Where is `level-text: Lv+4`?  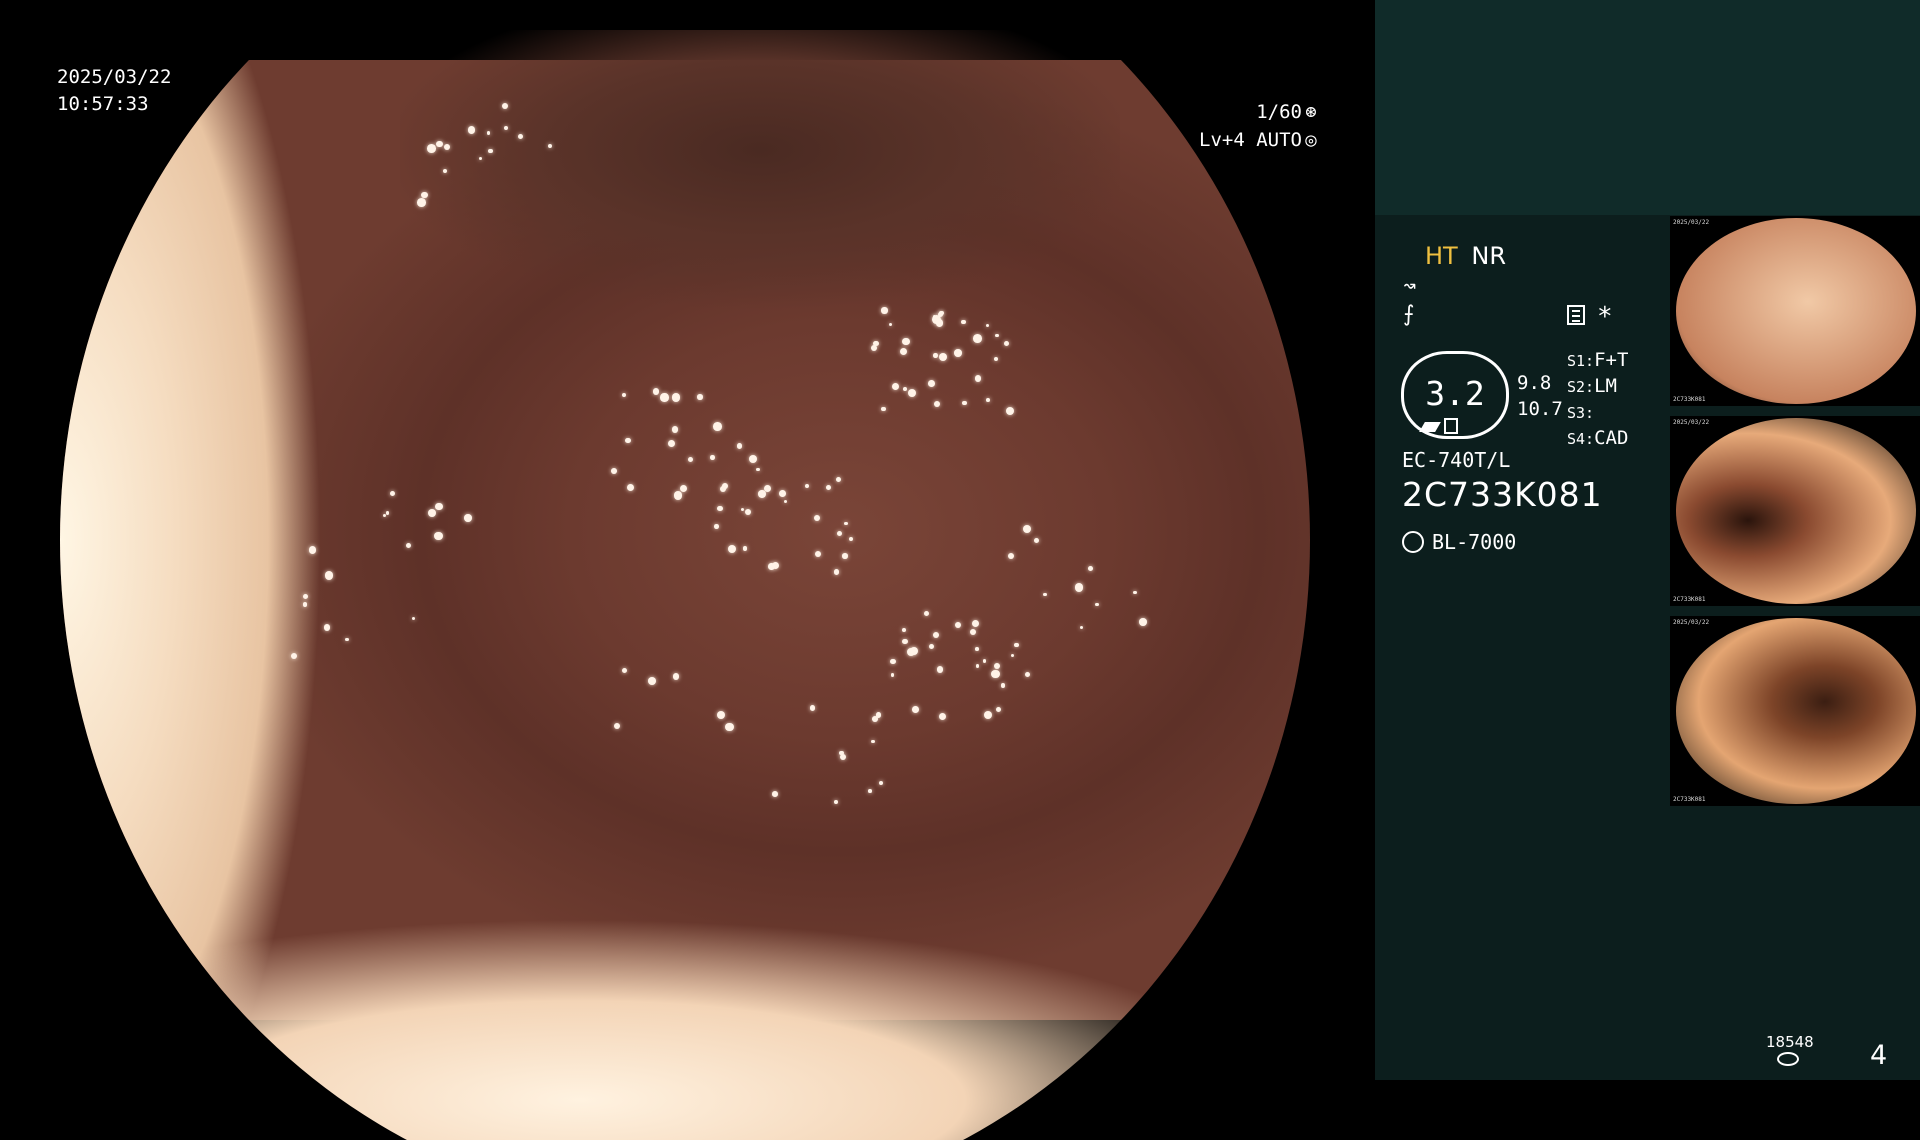
level-text: Lv+4 is located at coordinates (1222, 140).